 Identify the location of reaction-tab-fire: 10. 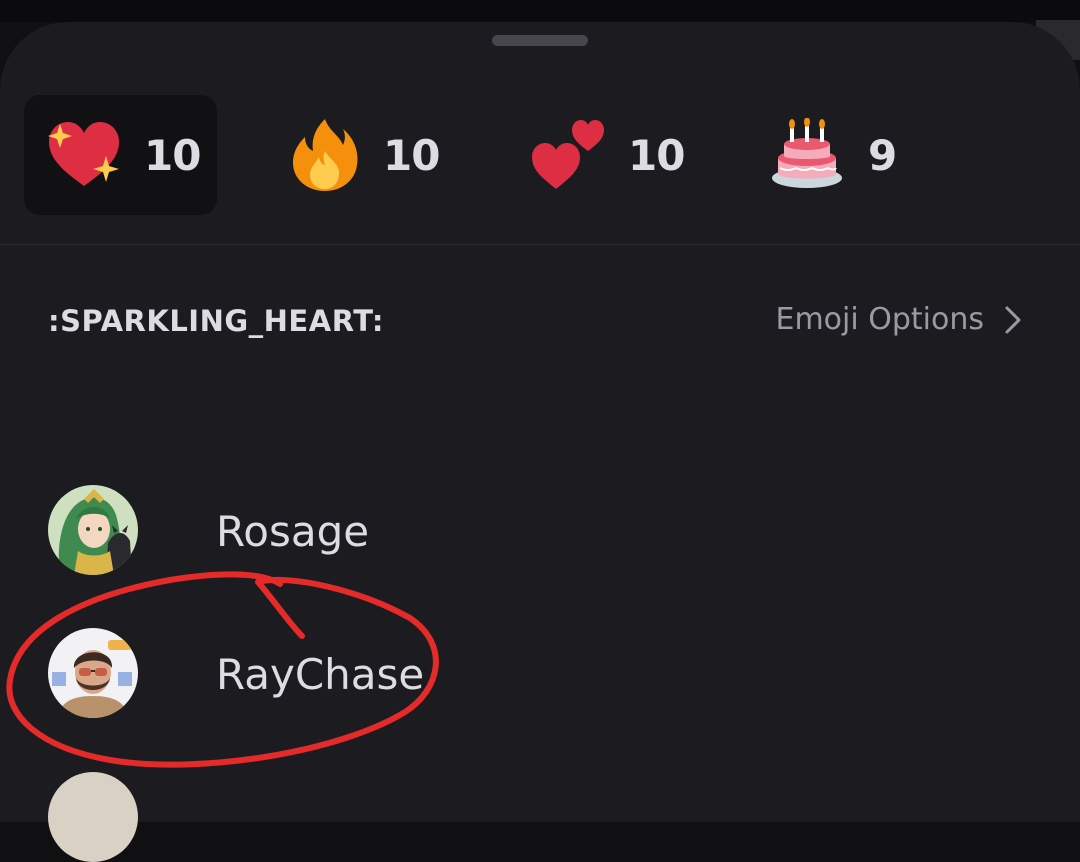
(360, 155).